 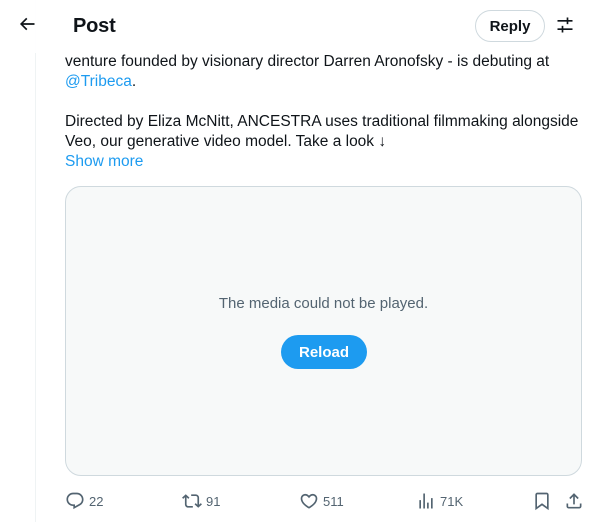 I want to click on share-icon, so click(x=574, y=501).